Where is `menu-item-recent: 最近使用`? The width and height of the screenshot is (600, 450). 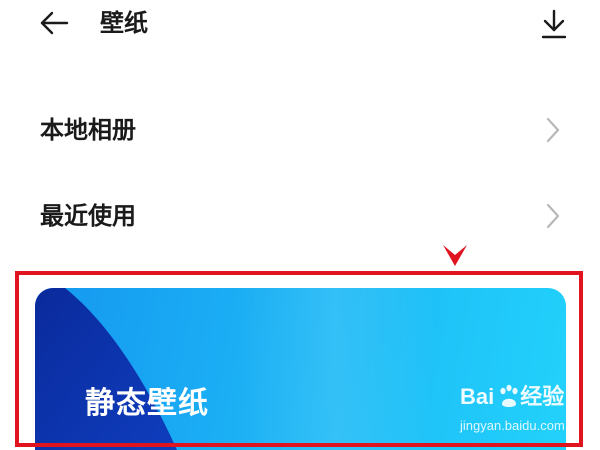
menu-item-recent: 最近使用 is located at coordinates (300, 216).